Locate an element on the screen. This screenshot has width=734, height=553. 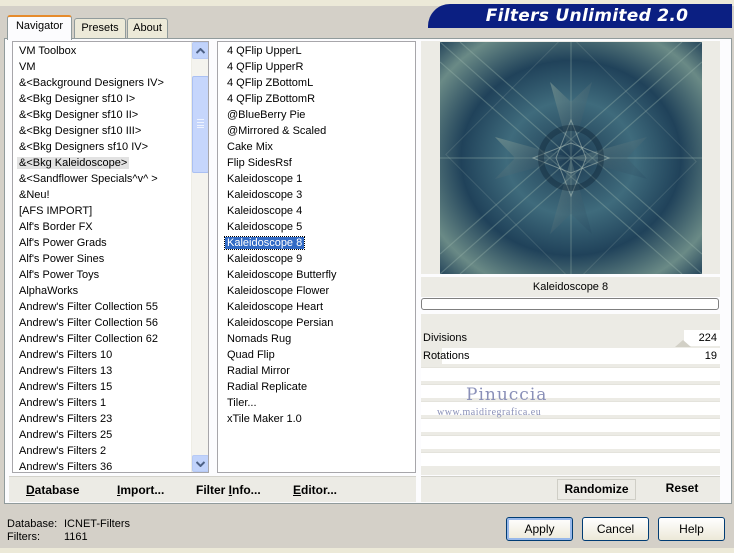
list-item: Andrew's Filters 23 is located at coordinates (102, 419).